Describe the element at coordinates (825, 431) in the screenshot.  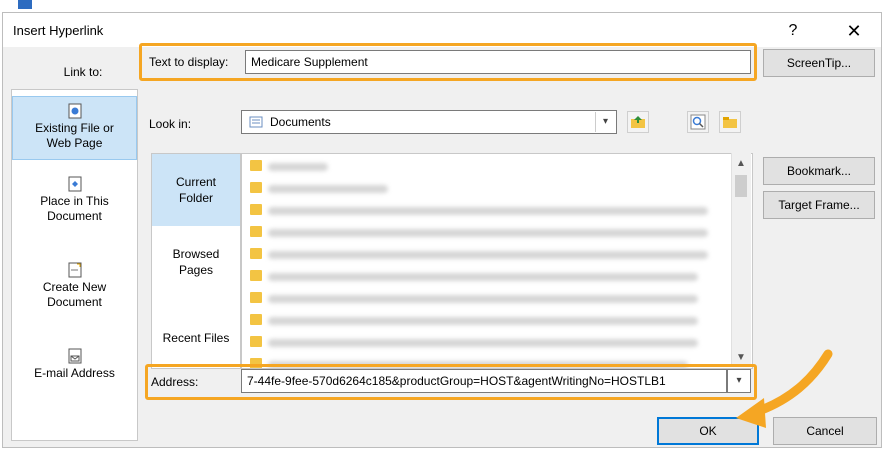
I see `cancel-button: Cancel` at that location.